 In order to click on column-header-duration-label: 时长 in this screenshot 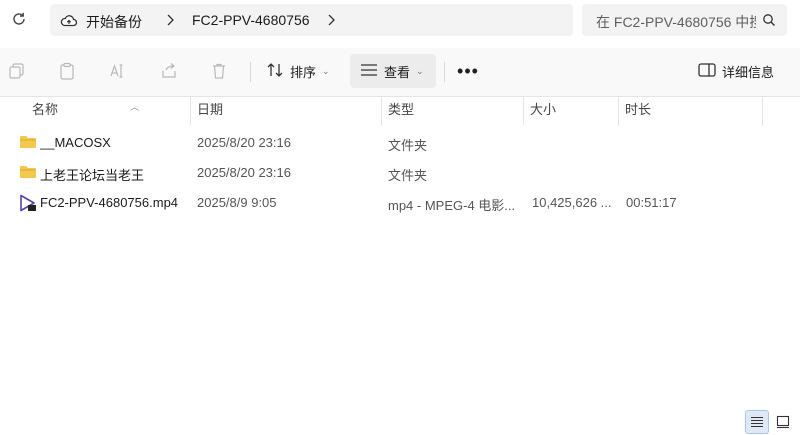, I will do `click(638, 109)`.